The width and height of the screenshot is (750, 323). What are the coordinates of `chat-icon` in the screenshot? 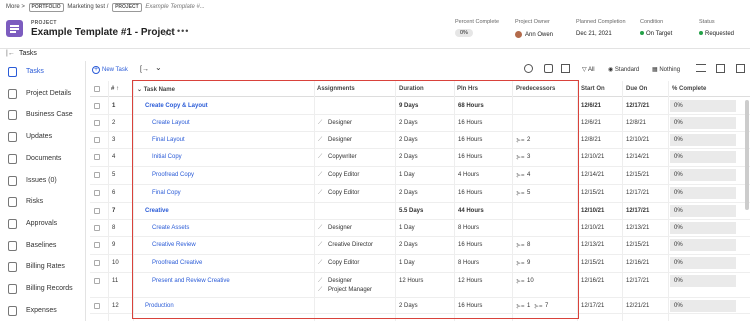 It's located at (12, 137).